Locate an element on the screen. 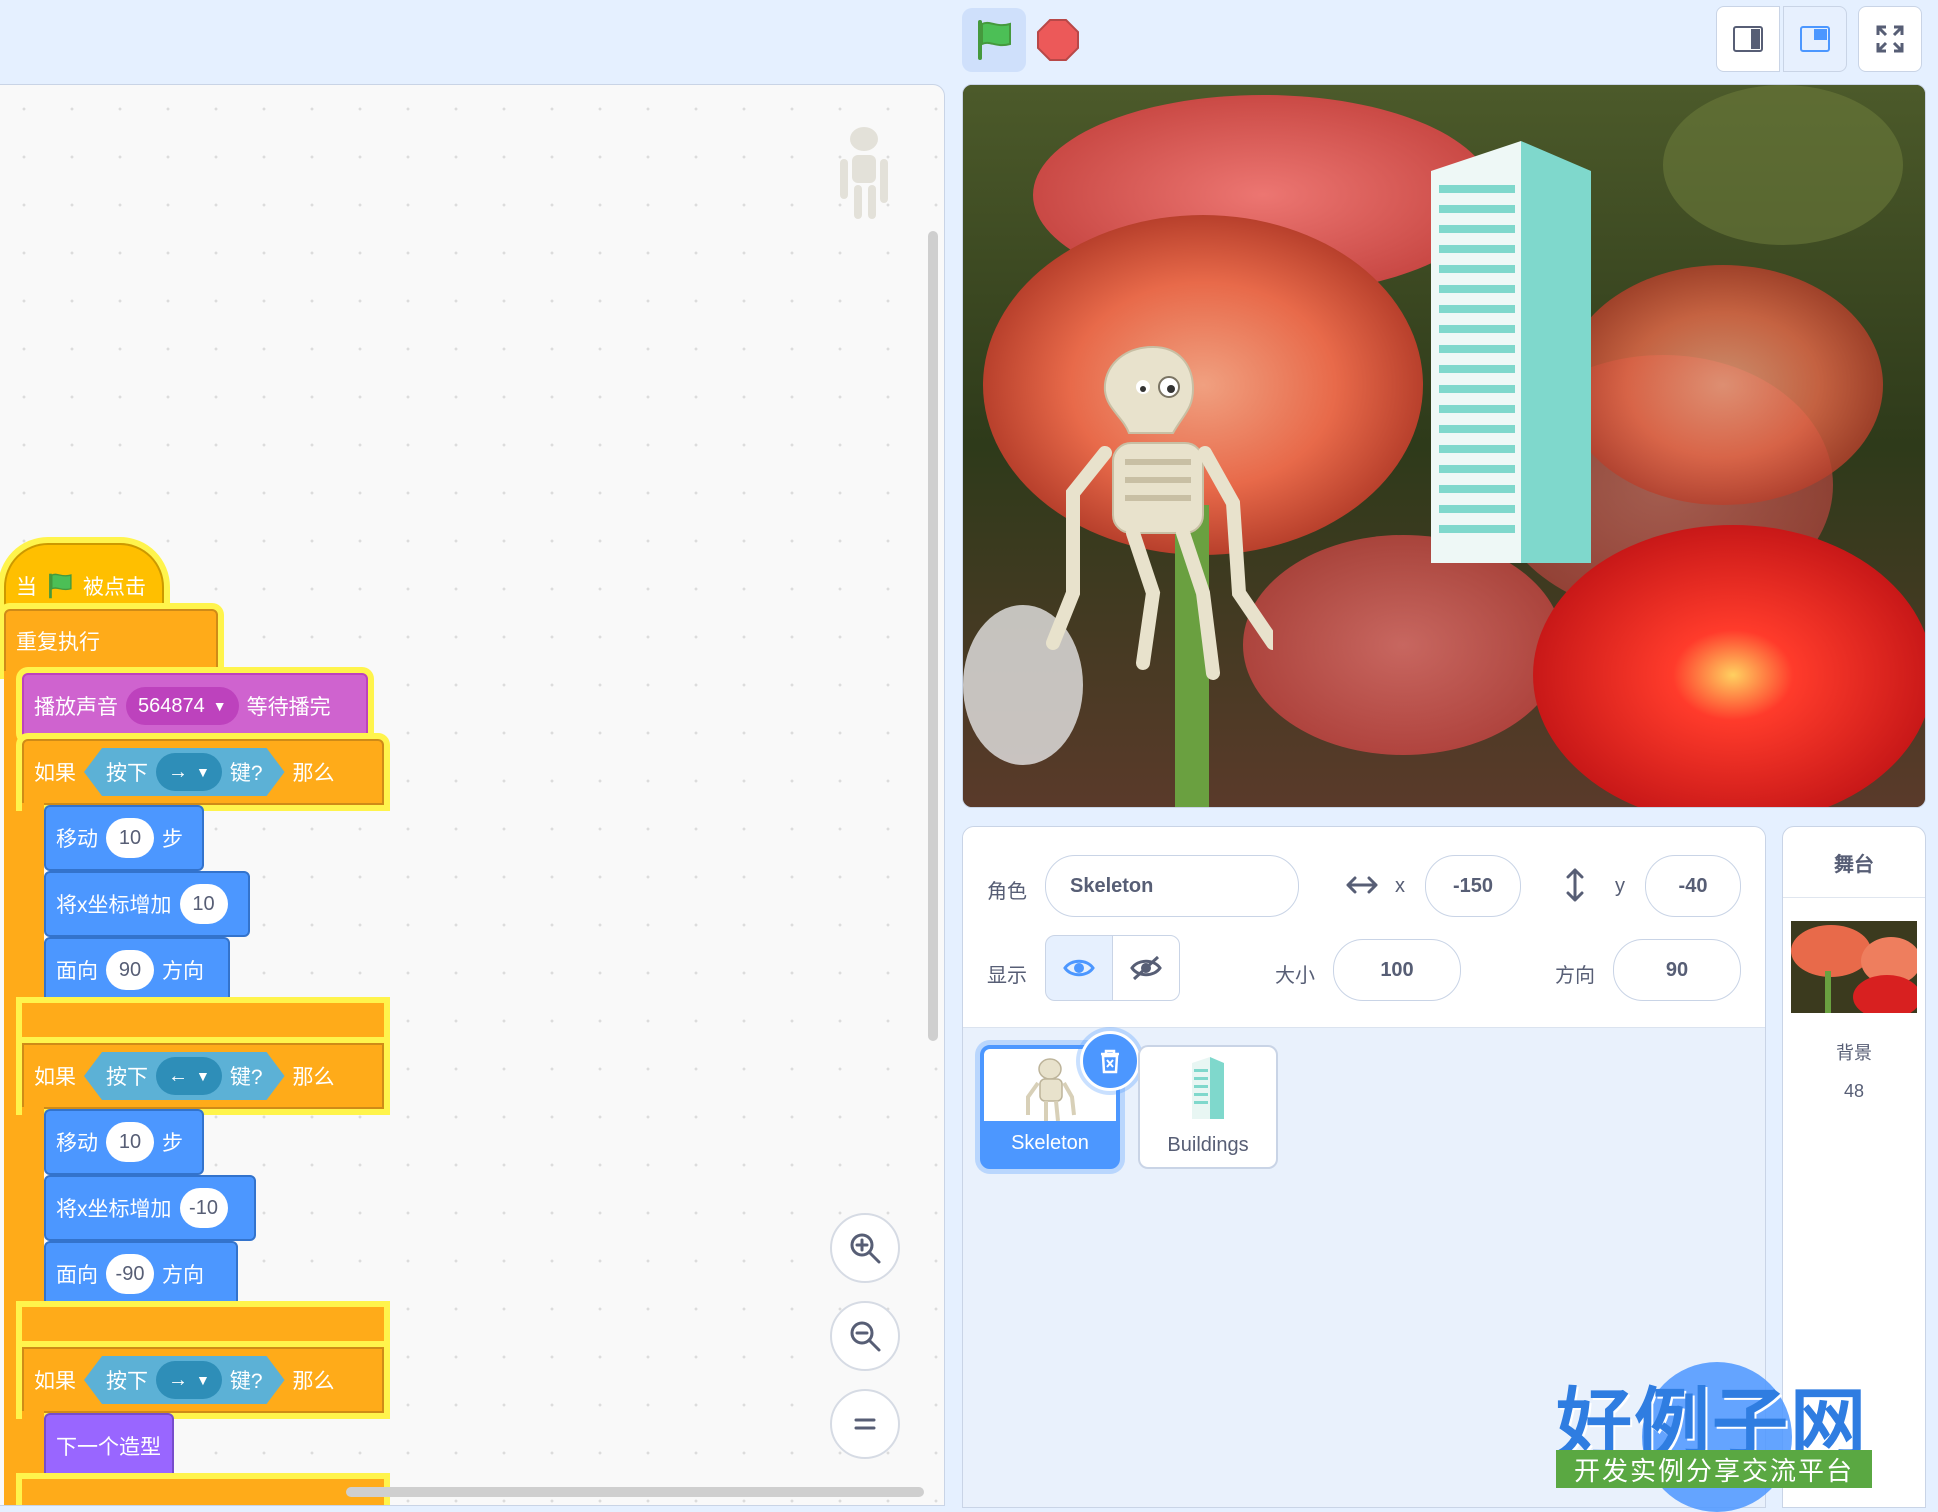  show-sprite-button is located at coordinates (1079, 968).